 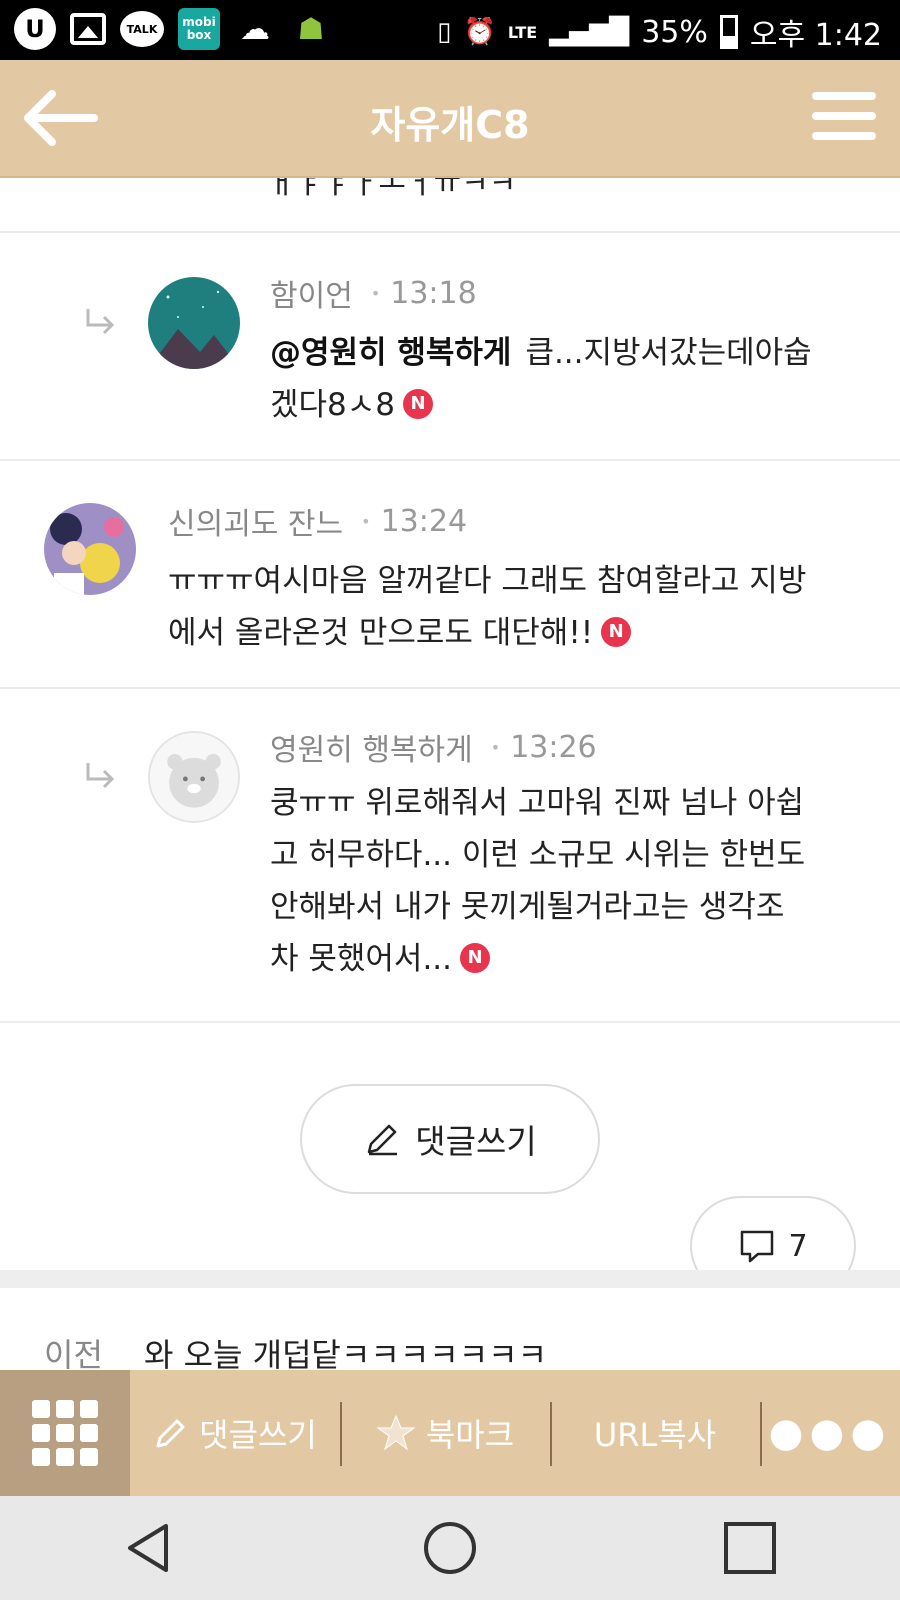 I want to click on comment-meta: 영원히 행복하게 • 13:26, so click(x=433, y=747).